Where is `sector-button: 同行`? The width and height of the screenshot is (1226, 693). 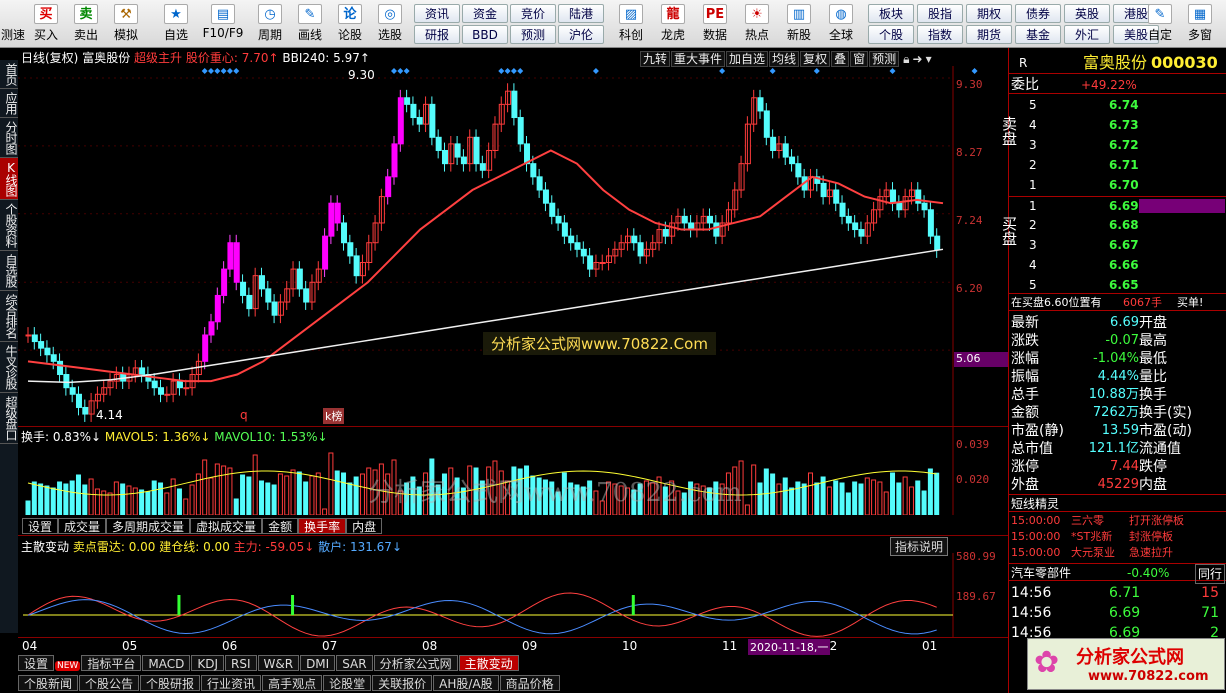 sector-button: 同行 is located at coordinates (1210, 574).